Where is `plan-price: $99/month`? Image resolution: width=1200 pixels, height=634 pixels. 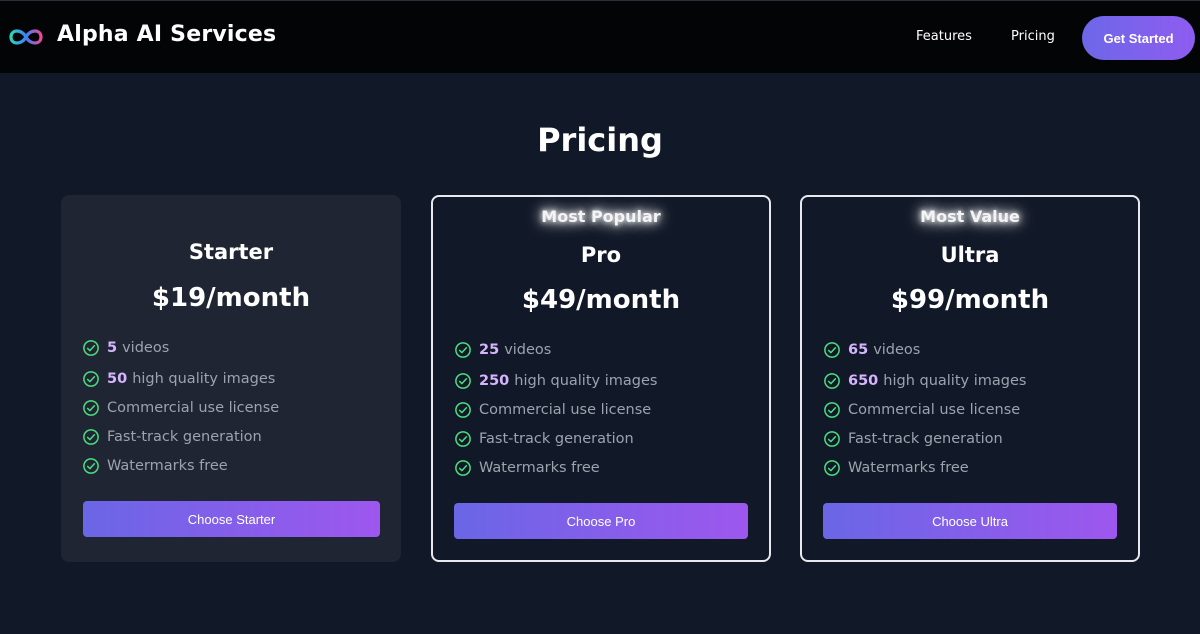 plan-price: $99/month is located at coordinates (970, 300).